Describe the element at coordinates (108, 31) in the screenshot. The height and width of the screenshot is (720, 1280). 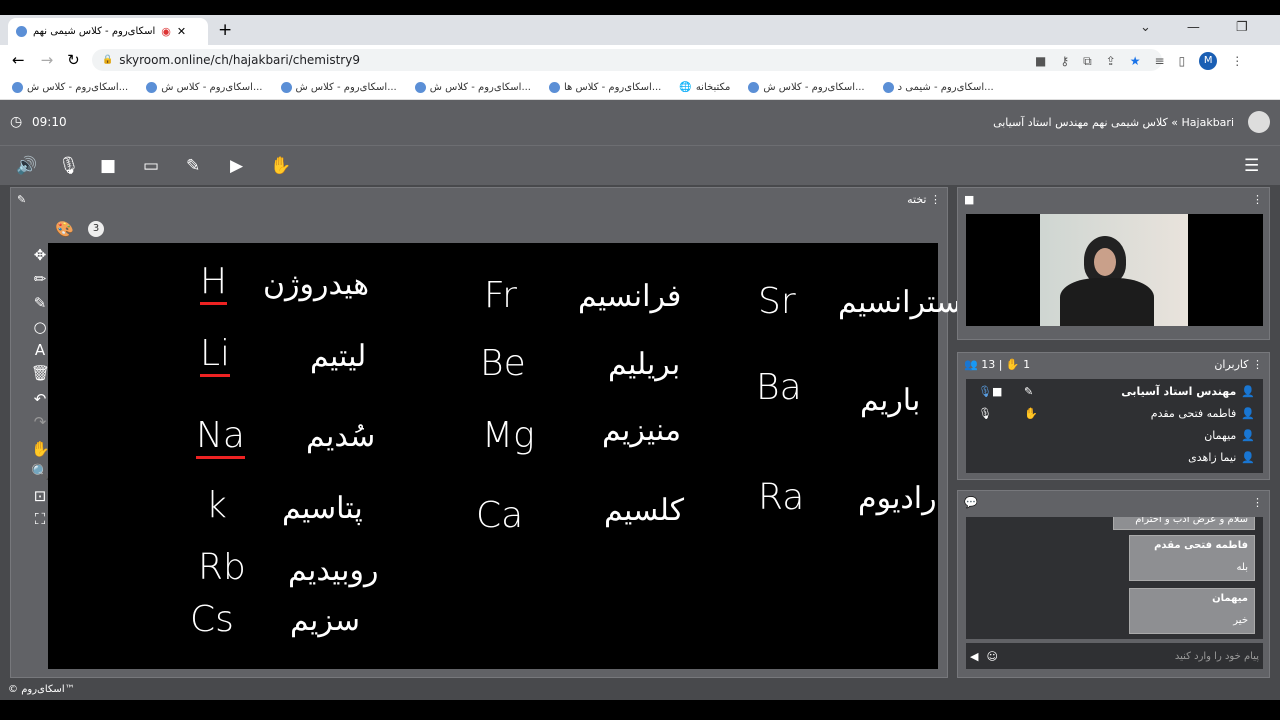
I see `browser-tab: ✕ ◉ اسکای‌روم - کلاس شیمی نهم` at that location.